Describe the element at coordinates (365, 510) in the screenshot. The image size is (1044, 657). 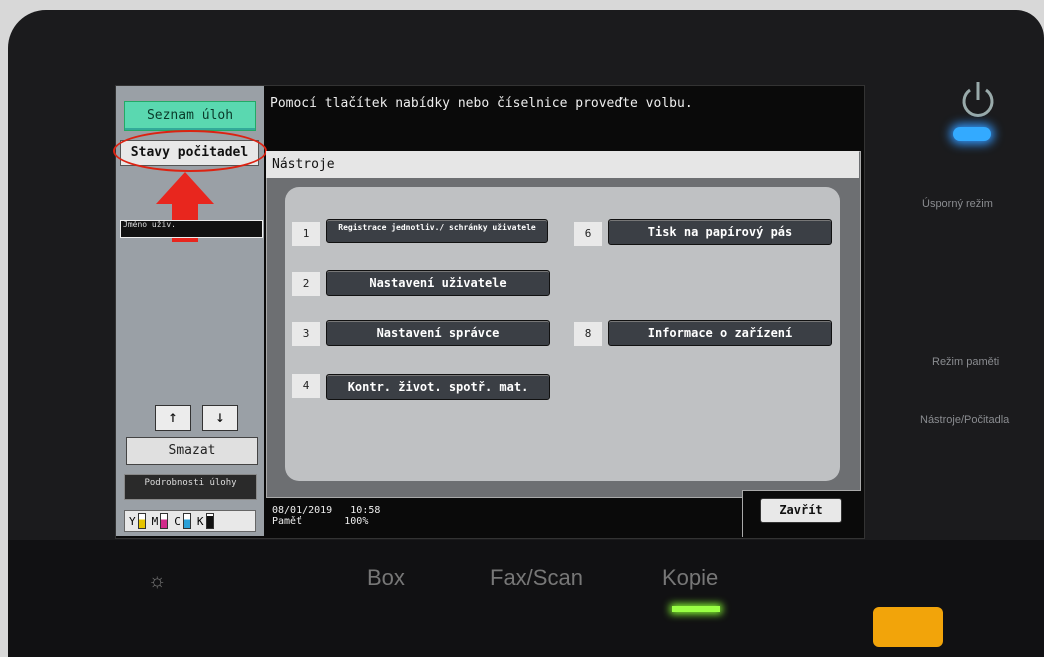
I see `status-time: 10:58` at that location.